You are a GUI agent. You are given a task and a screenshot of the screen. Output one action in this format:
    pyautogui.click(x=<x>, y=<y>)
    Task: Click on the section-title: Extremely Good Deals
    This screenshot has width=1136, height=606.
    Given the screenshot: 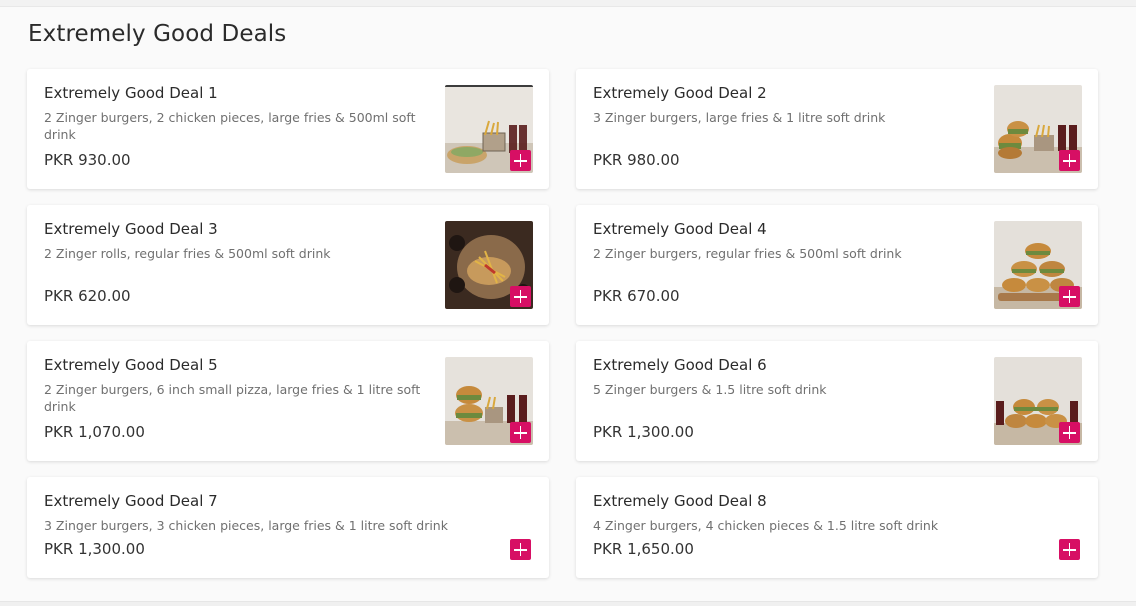 What is the action you would take?
    pyautogui.click(x=157, y=34)
    